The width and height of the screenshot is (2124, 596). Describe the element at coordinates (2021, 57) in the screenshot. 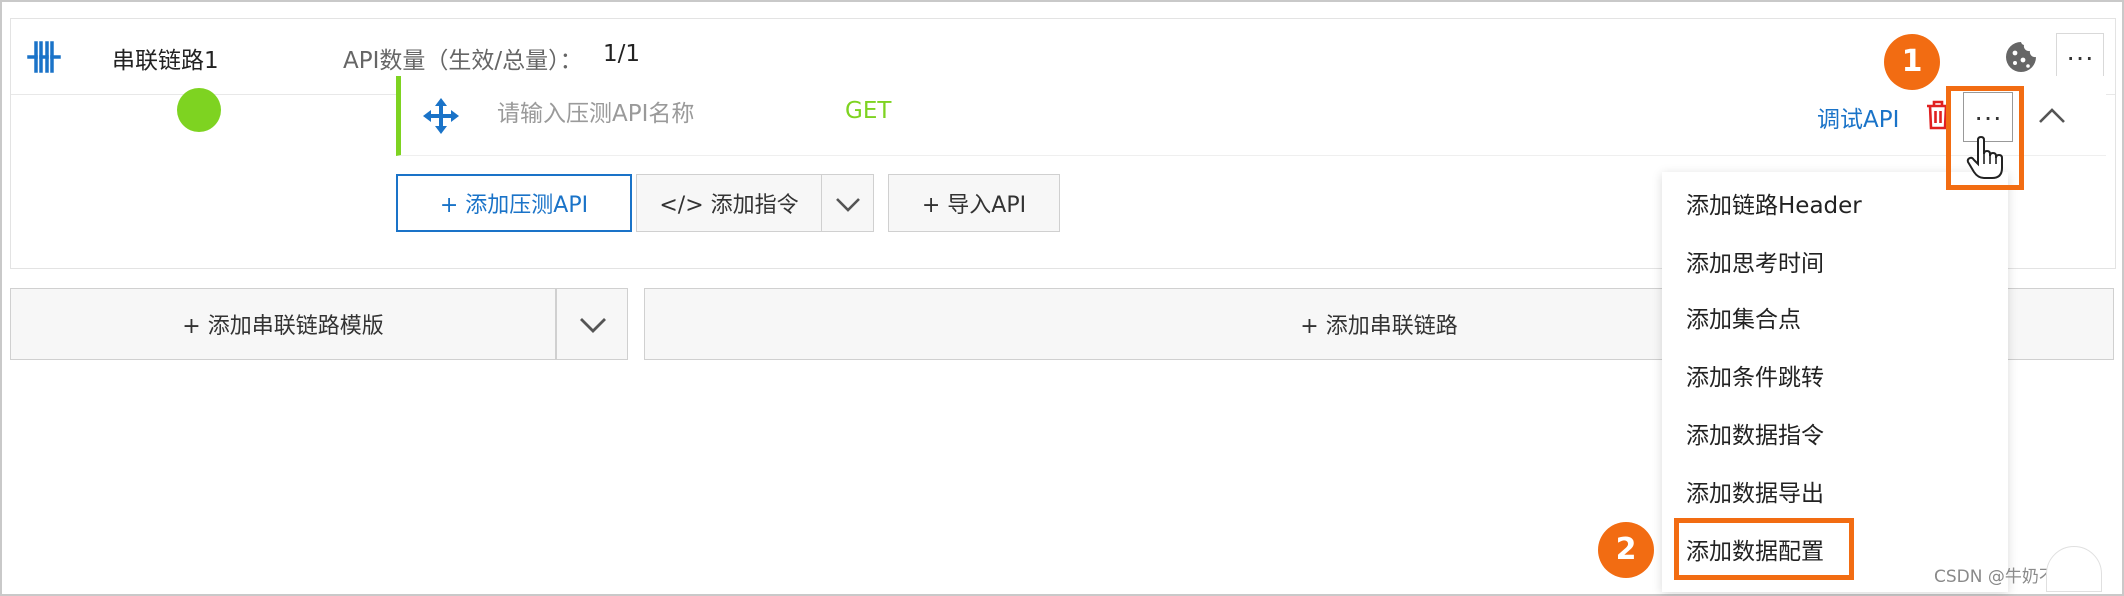

I see `cookie-icon` at that location.